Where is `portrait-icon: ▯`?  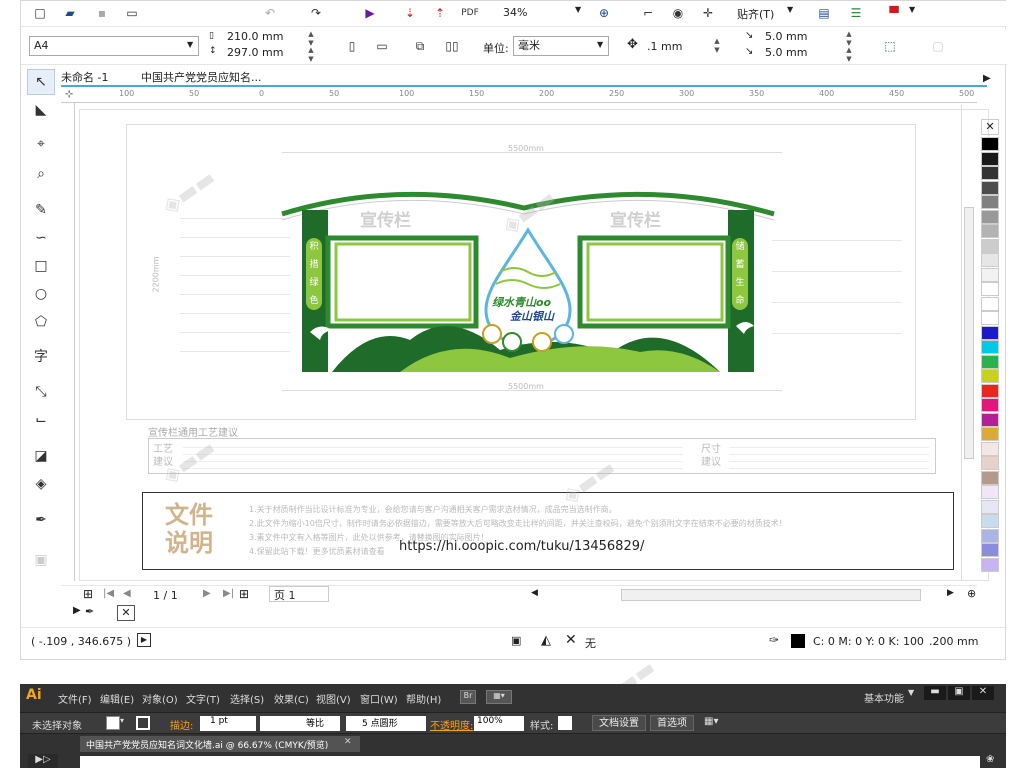
portrait-icon: ▯ is located at coordinates (352, 46).